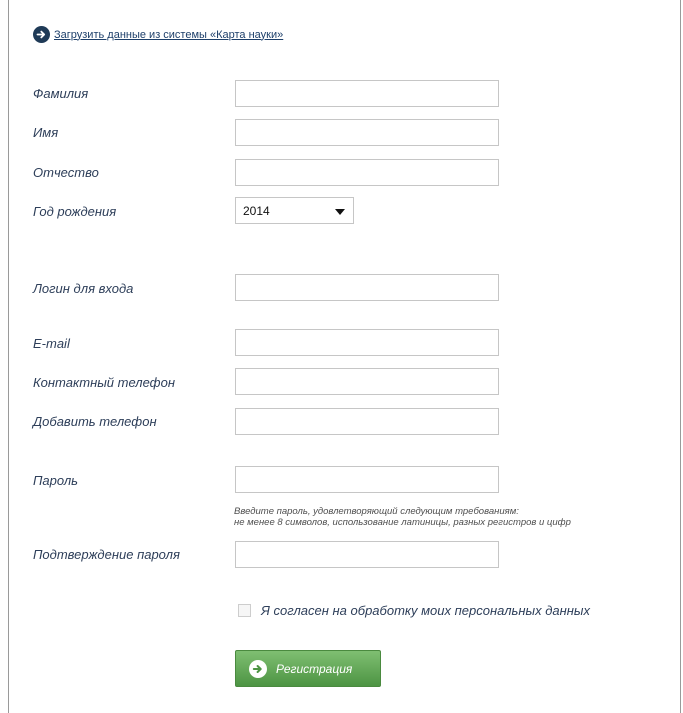  What do you see at coordinates (256, 210) in the screenshot?
I see `birth-year-value: 2014` at bounding box center [256, 210].